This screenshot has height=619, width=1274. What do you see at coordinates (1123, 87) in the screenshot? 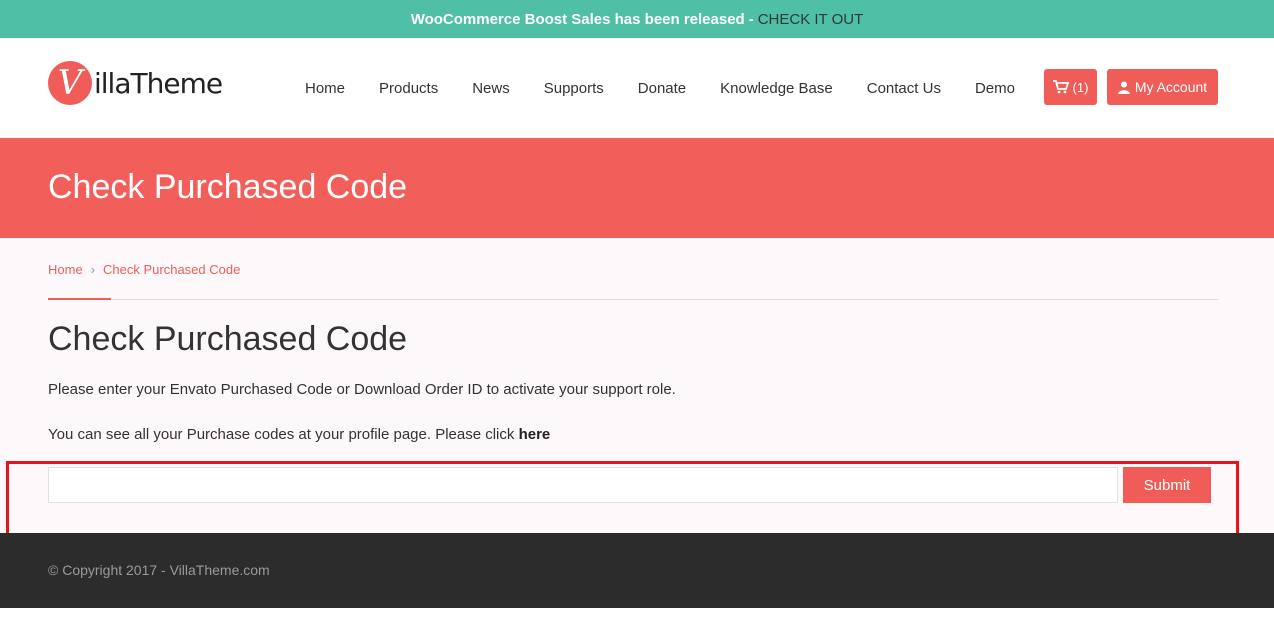
I see `user-icon` at bounding box center [1123, 87].